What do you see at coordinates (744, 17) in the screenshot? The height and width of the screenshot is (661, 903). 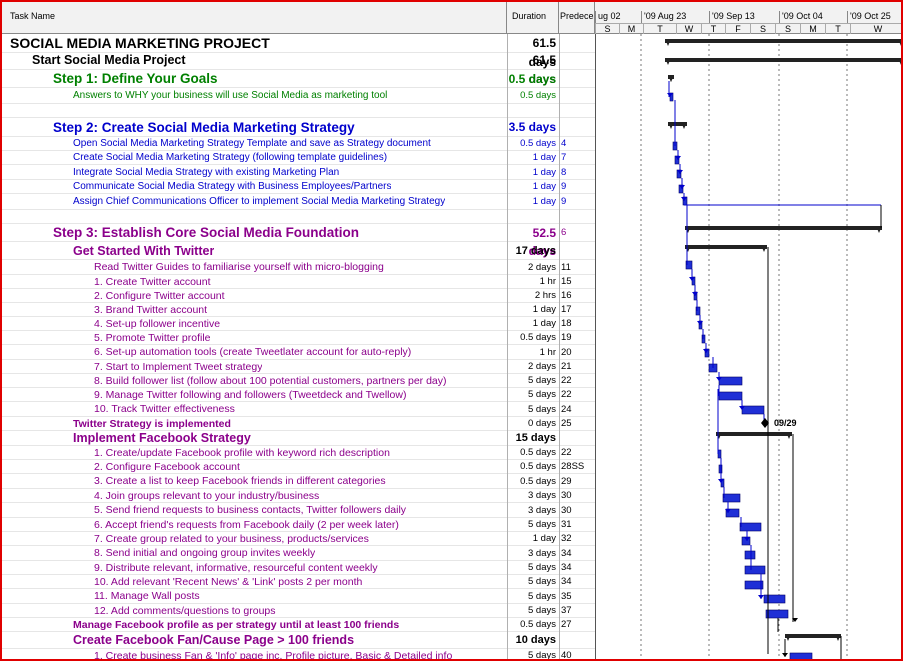 I see `timescale-week: '09 Sep 13` at bounding box center [744, 17].